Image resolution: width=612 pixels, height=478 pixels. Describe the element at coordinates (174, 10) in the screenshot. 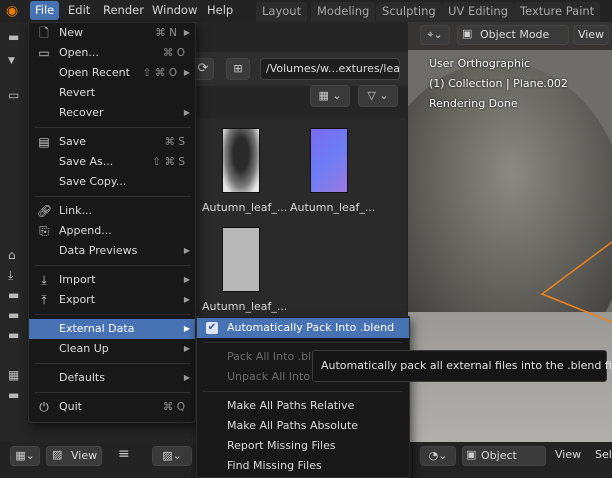

I see `menu-window: Window` at that location.